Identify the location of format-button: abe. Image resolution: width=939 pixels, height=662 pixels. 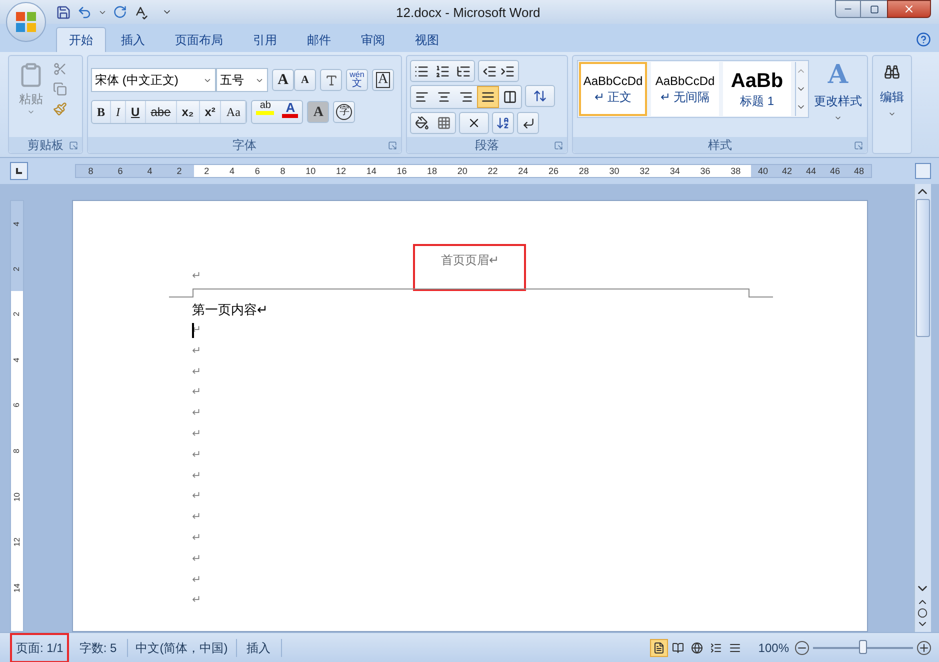
(161, 112).